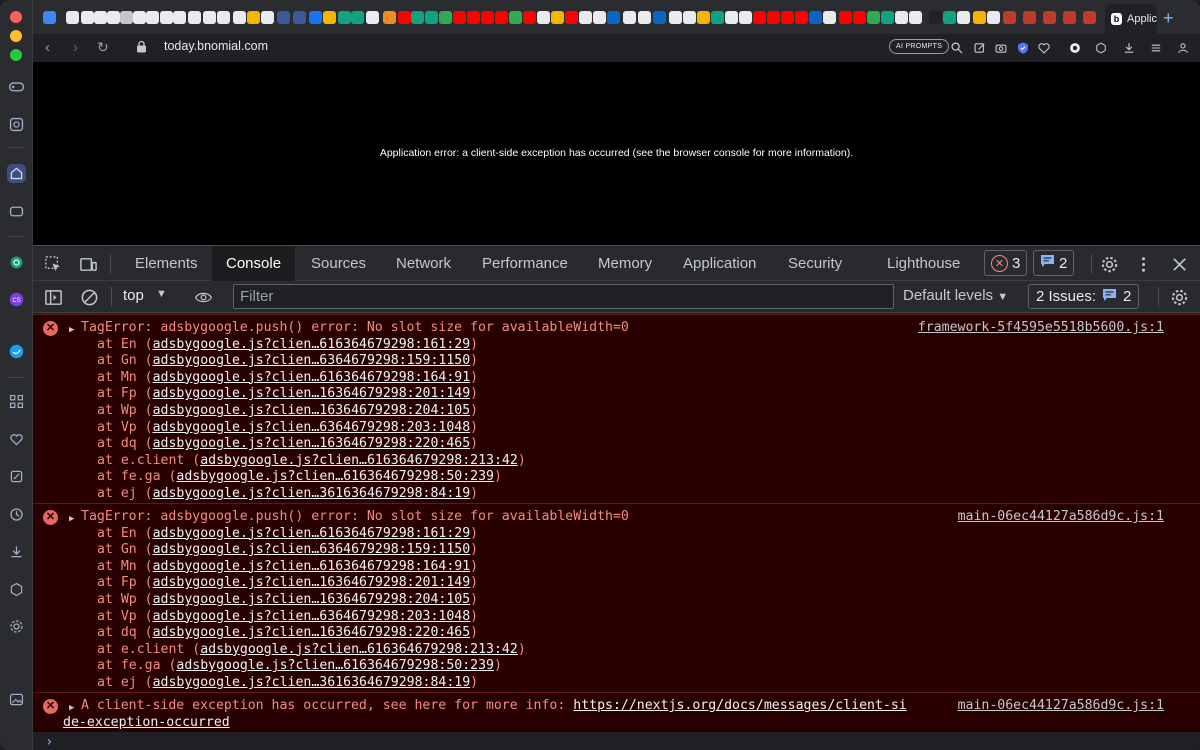  Describe the element at coordinates (338, 263) in the screenshot. I see `tab-sources: Sources` at that location.